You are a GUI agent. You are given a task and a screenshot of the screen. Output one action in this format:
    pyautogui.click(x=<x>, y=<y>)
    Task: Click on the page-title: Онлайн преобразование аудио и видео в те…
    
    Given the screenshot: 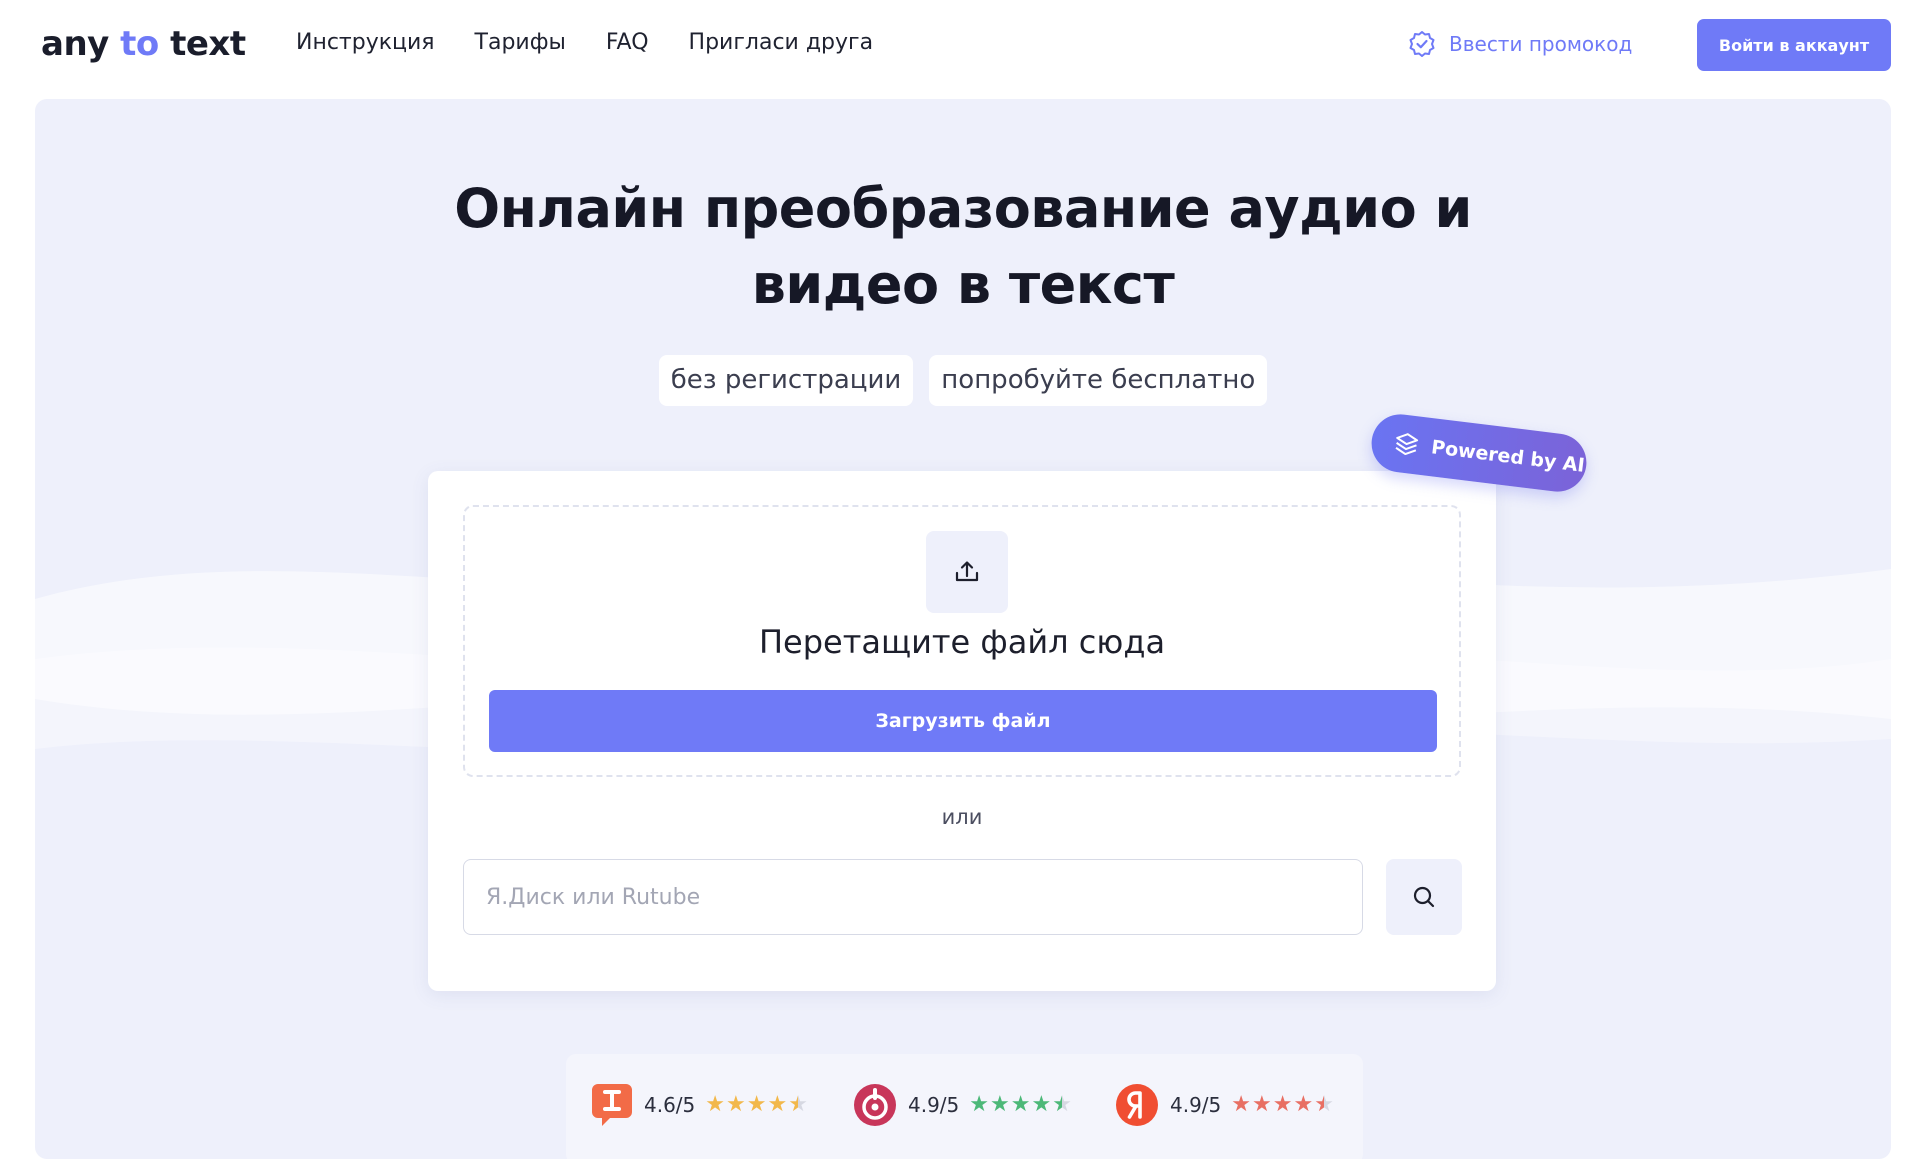 What is the action you would take?
    pyautogui.click(x=963, y=247)
    